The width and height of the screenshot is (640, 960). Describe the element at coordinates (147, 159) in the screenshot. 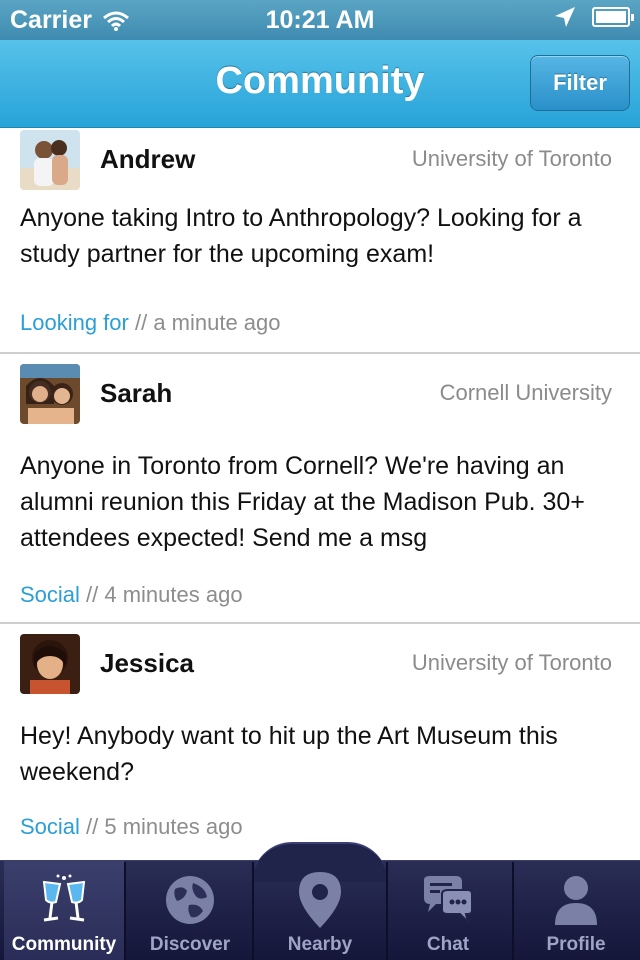

I see `post-author-name: Andrew` at that location.